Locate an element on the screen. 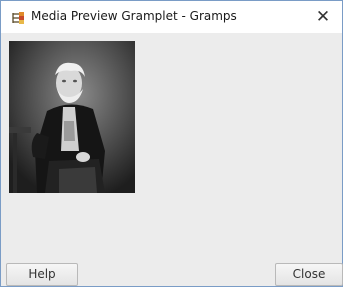 Image resolution: width=343 pixels, height=287 pixels. window-title: Media Preview Gramplet - Gramps is located at coordinates (134, 16).